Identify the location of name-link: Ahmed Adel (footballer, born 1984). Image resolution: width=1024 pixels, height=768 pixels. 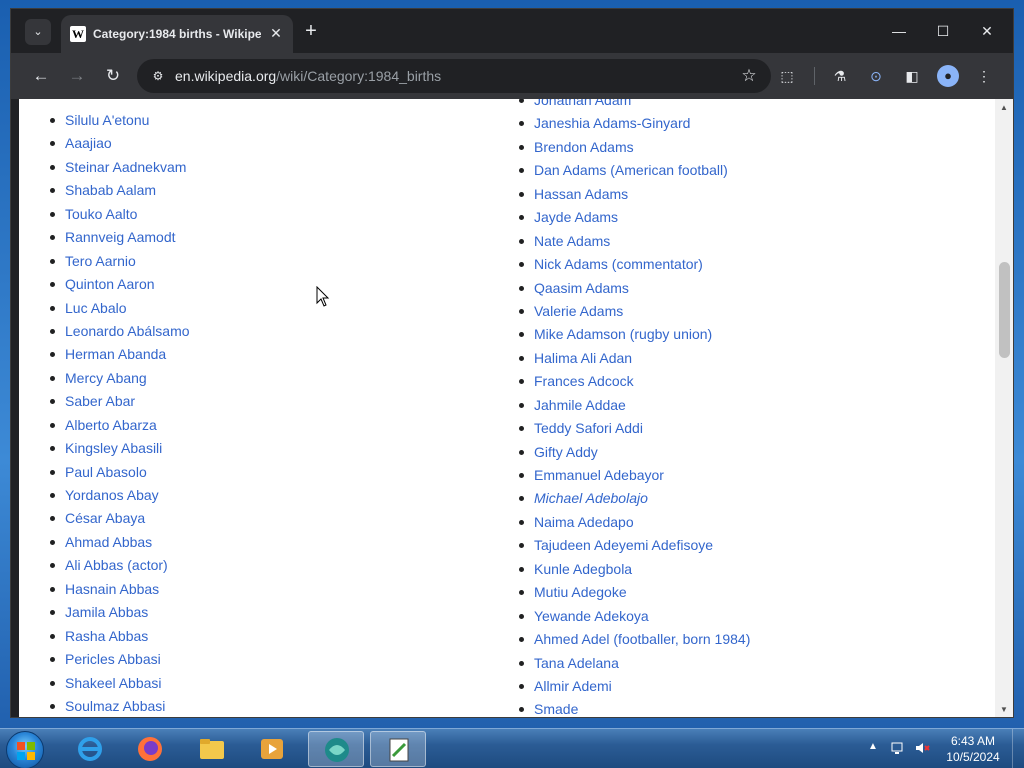
(634, 640).